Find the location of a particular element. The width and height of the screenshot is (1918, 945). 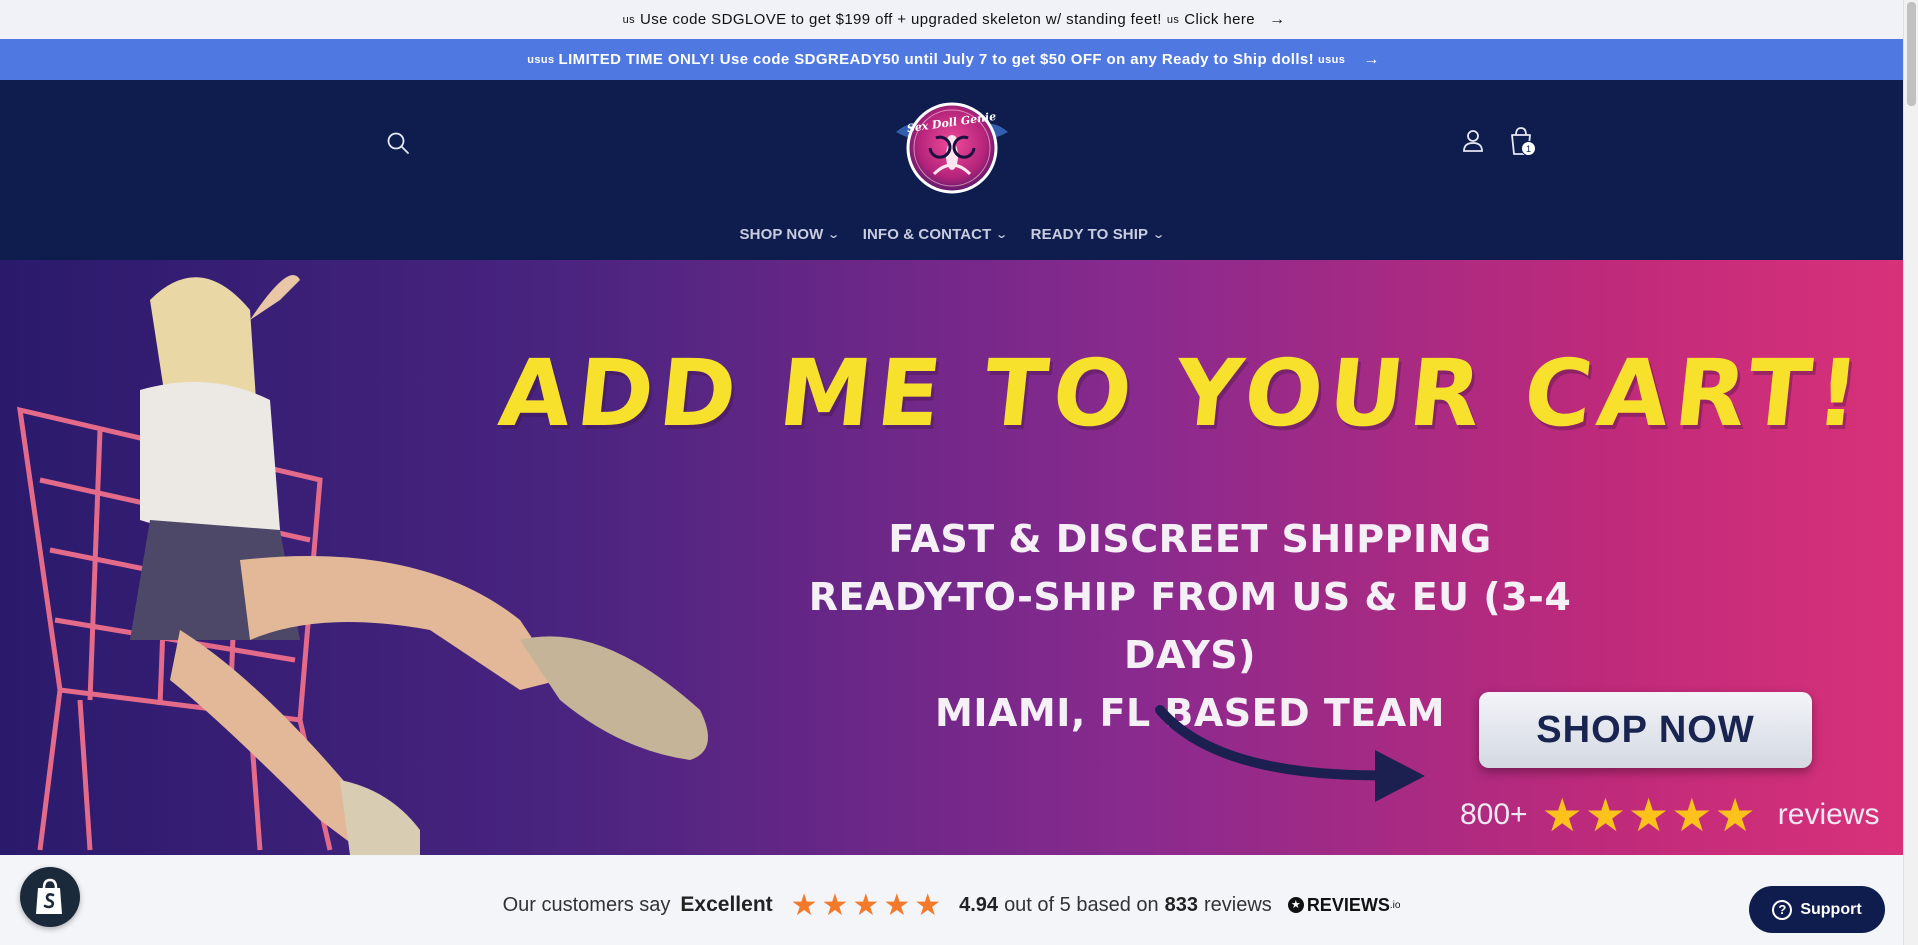

hero-review-count: 800+ is located at coordinates (1494, 814).